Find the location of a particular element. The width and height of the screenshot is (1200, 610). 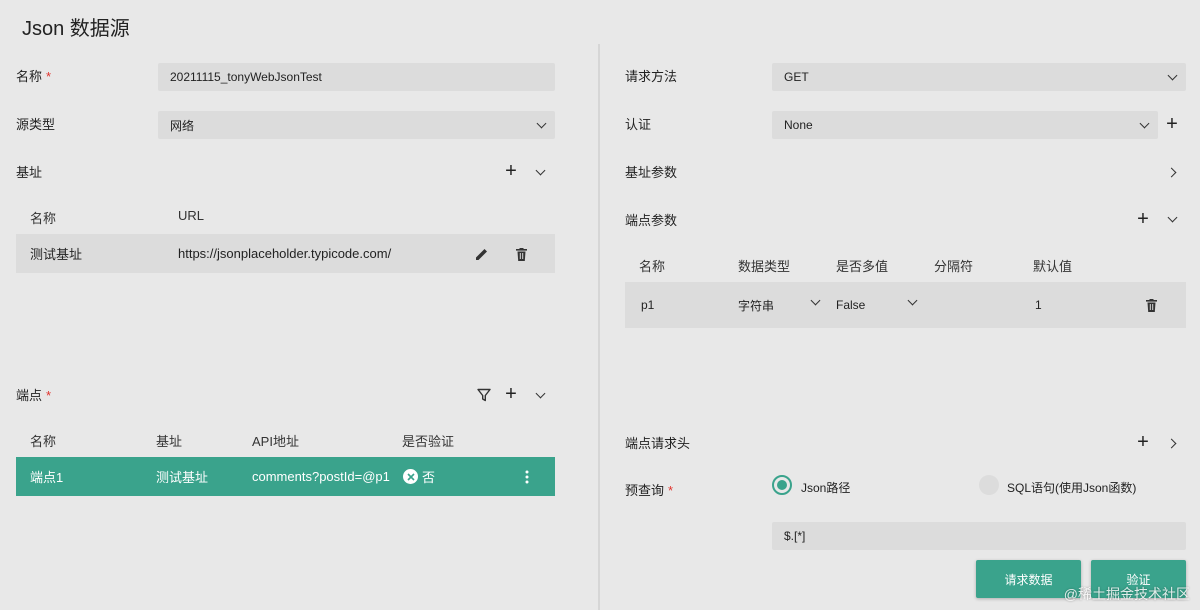

radio-dot is located at coordinates (782, 485).